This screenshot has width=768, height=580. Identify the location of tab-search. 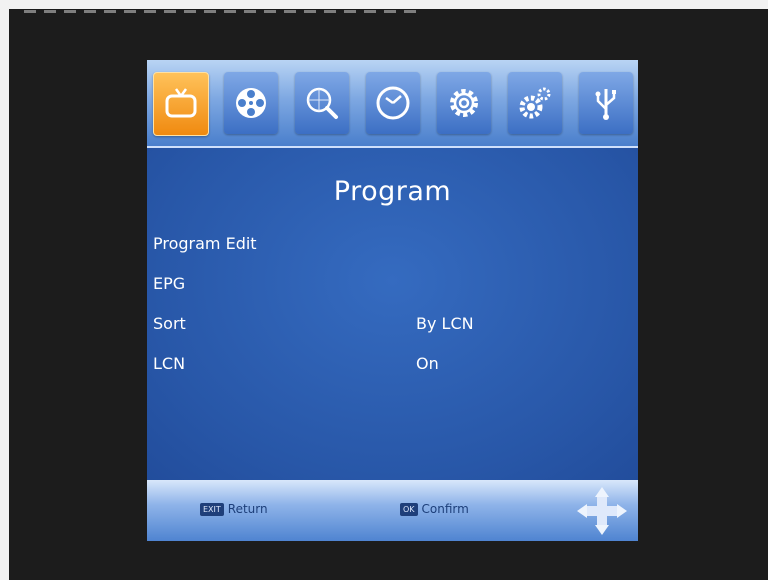
(322, 103).